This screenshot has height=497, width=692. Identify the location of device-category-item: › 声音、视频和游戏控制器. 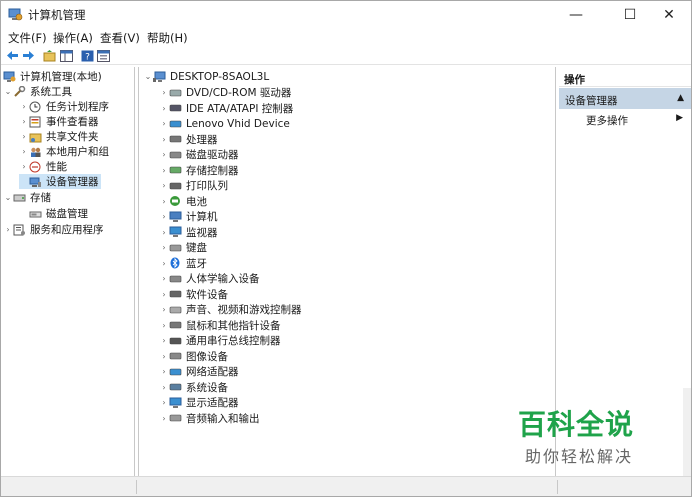
(230, 309).